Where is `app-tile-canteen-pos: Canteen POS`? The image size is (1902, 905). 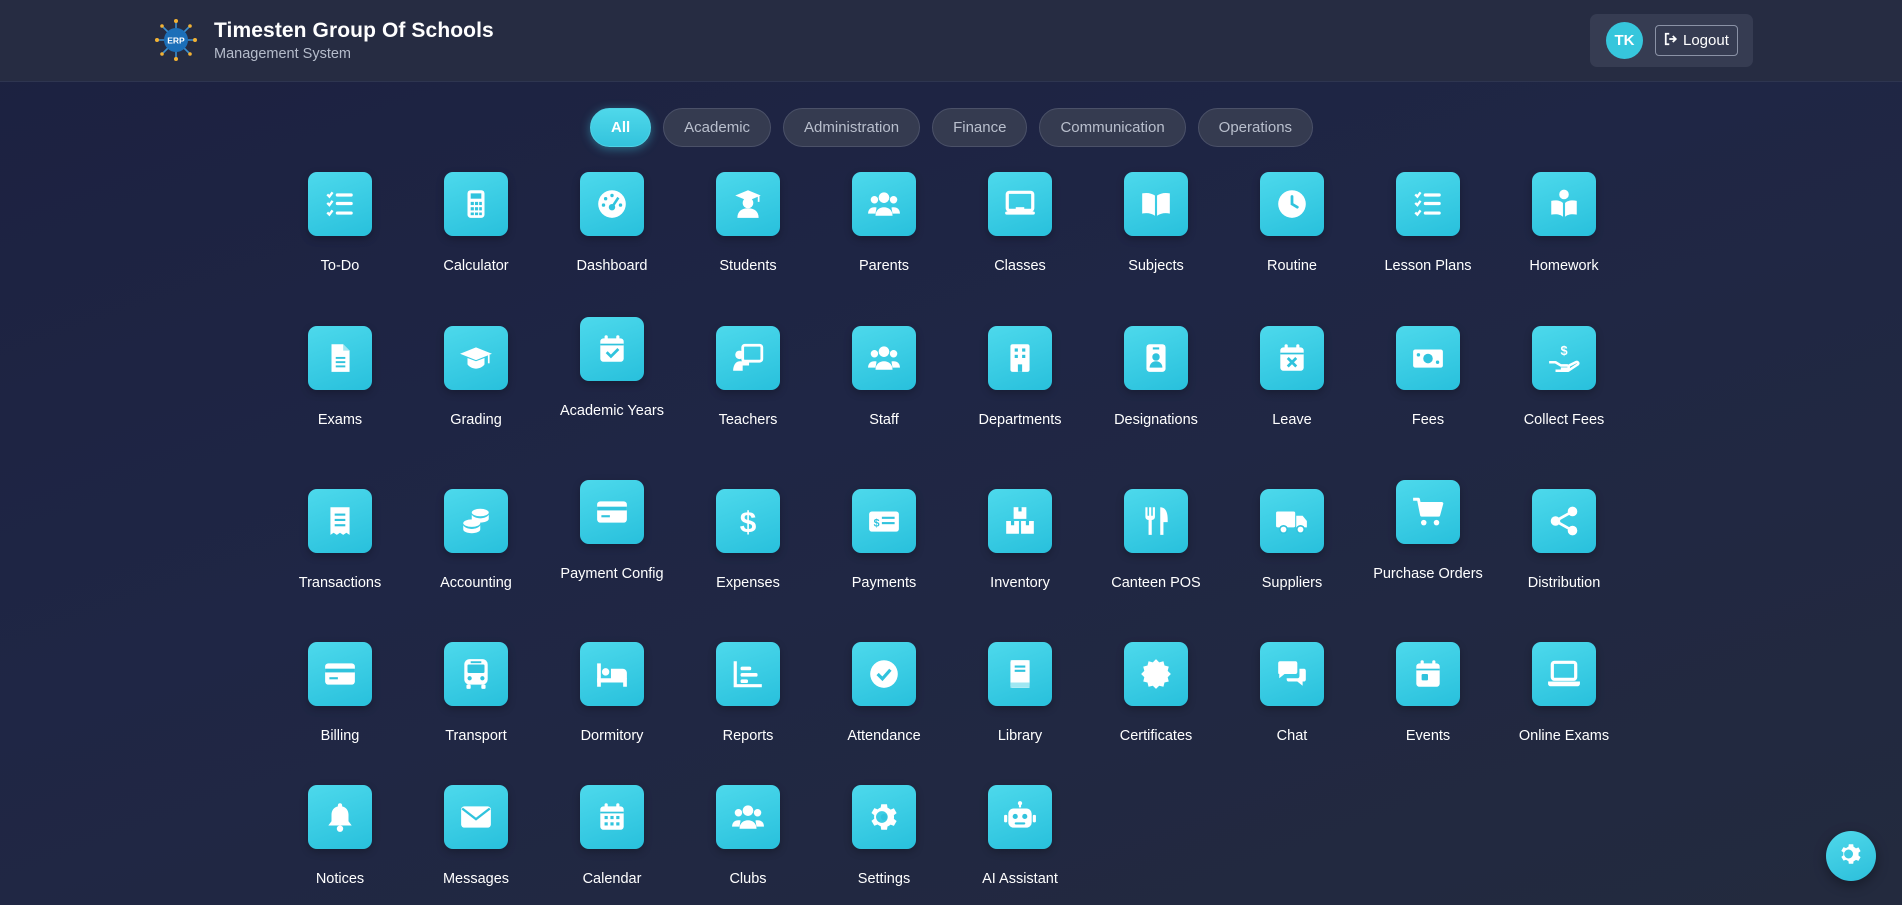 app-tile-canteen-pos: Canteen POS is located at coordinates (1156, 541).